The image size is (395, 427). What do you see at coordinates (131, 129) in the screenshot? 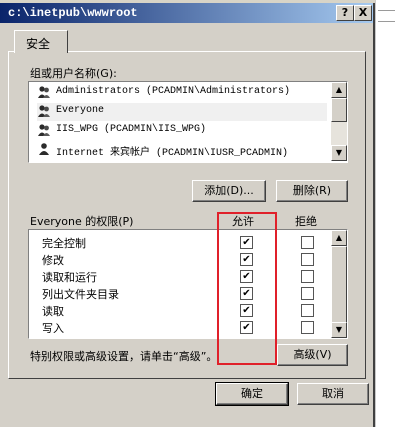
I see `group-name: IIS_WPG (PCADMIN\IIS_WPG)` at bounding box center [131, 129].